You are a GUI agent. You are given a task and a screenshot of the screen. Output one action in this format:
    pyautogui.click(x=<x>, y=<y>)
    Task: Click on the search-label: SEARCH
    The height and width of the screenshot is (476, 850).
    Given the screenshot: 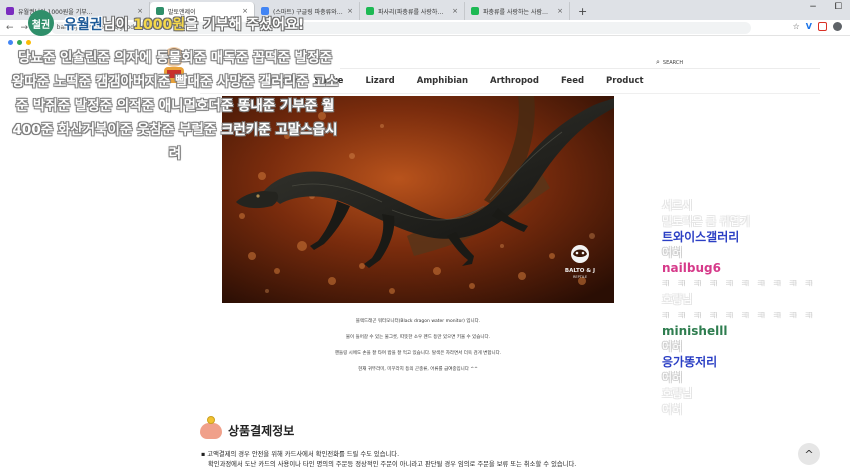 What is the action you would take?
    pyautogui.click(x=673, y=62)
    